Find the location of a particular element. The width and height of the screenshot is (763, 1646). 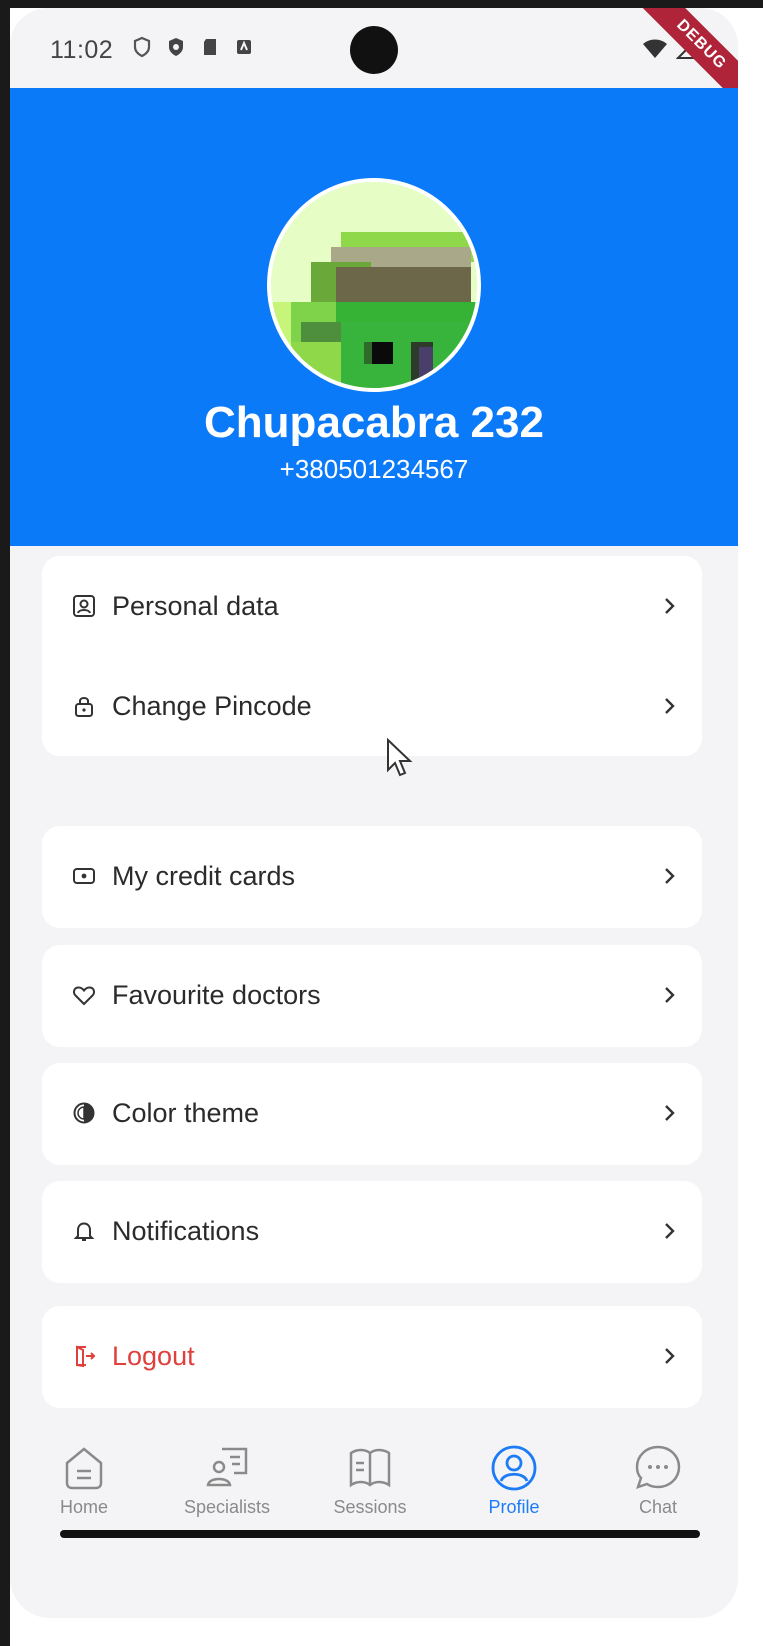

profile-name: Chupacabra 232 is located at coordinates (374, 422).